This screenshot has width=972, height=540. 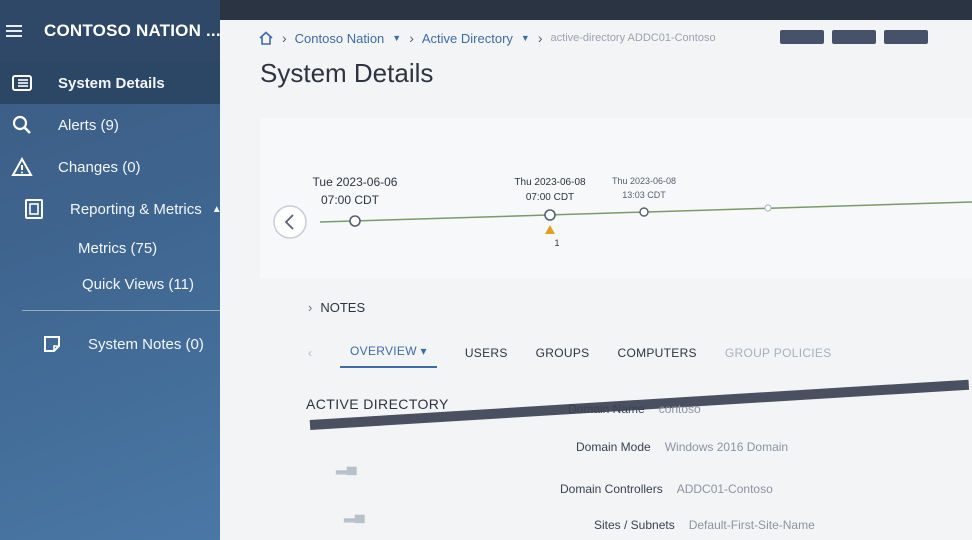 What do you see at coordinates (726, 447) in the screenshot?
I see `detail-value: Windows 2016 Domain` at bounding box center [726, 447].